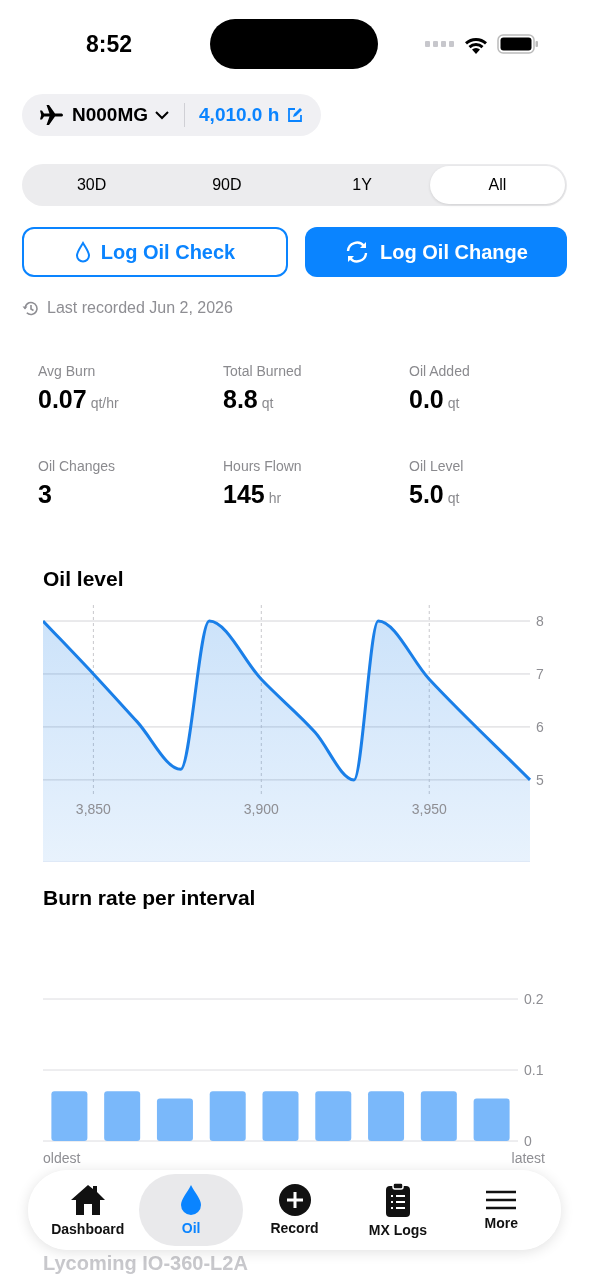 Image resolution: width=589 pixels, height=1280 pixels. Describe the element at coordinates (155, 252) in the screenshot. I see `log-check-button: Log Oil Check` at that location.